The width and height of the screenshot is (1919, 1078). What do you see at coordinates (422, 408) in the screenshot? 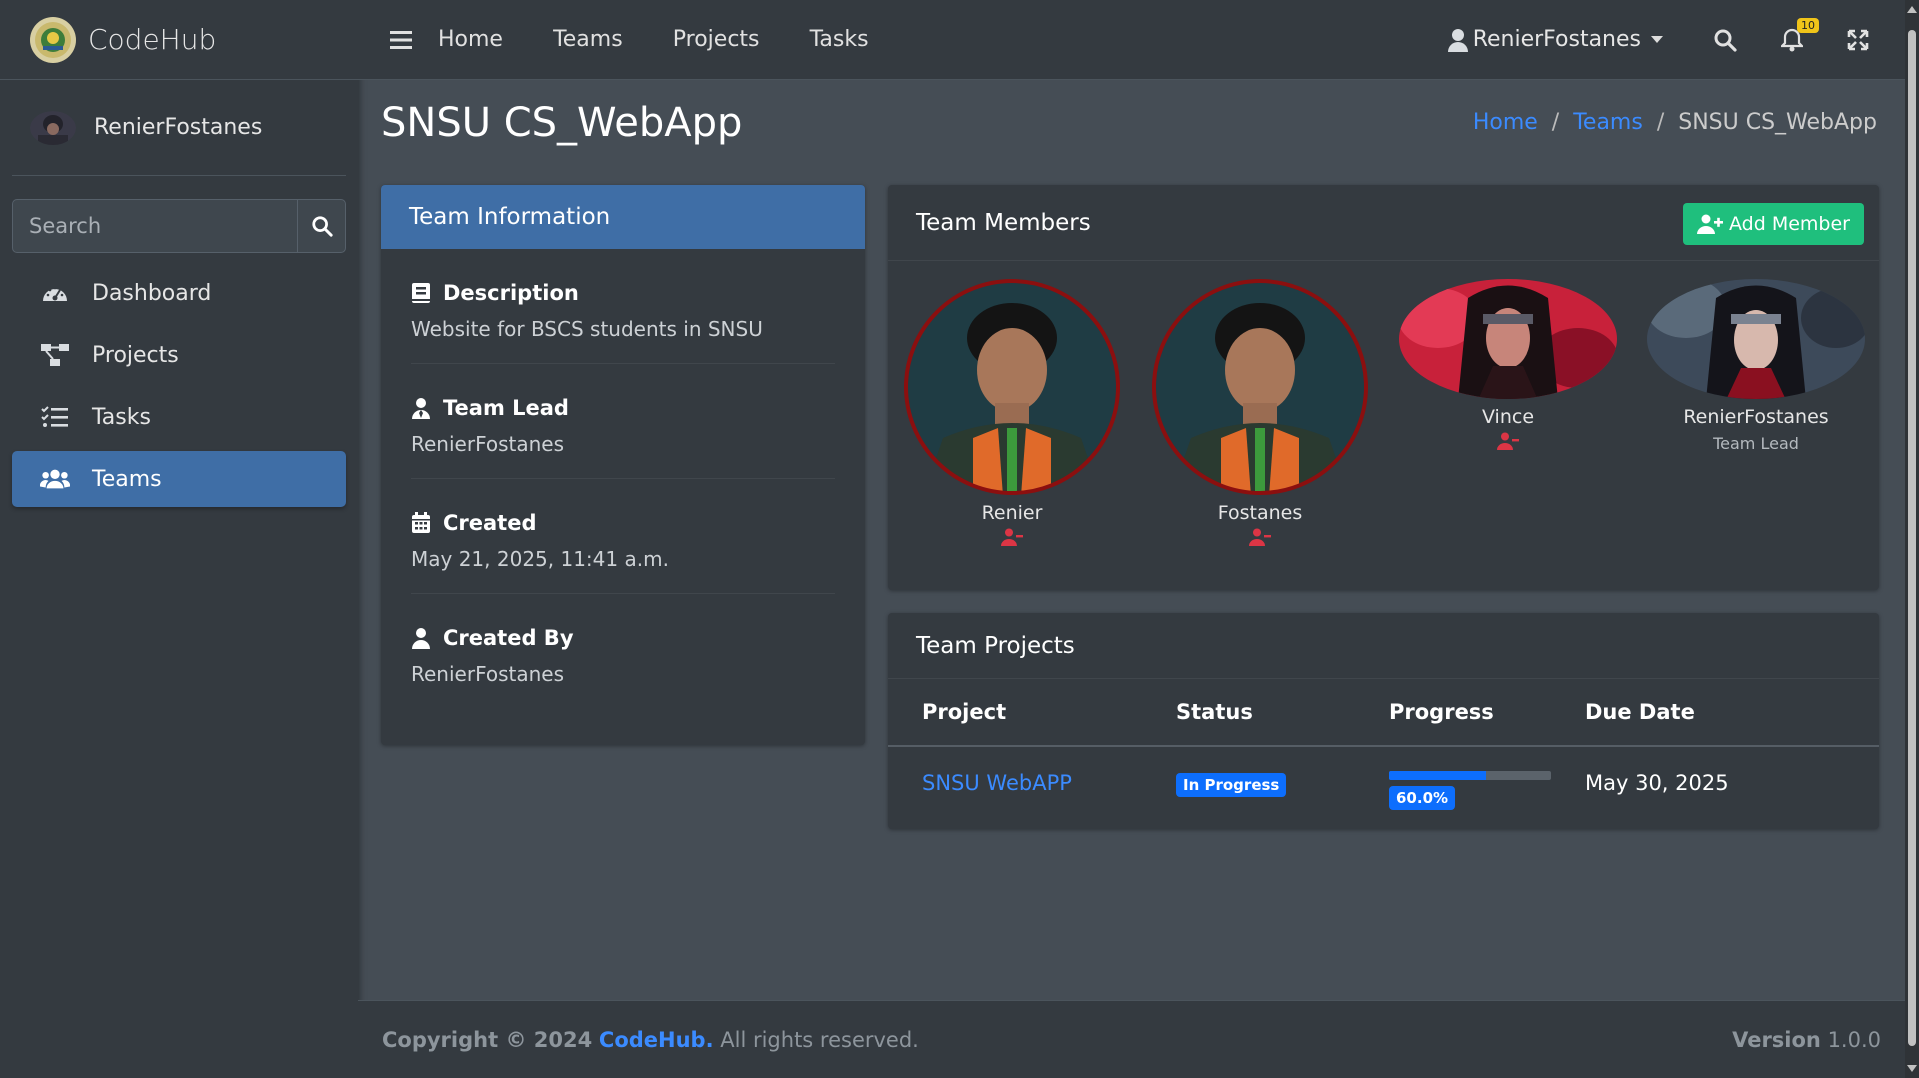
I see `user-tie-icon` at bounding box center [422, 408].